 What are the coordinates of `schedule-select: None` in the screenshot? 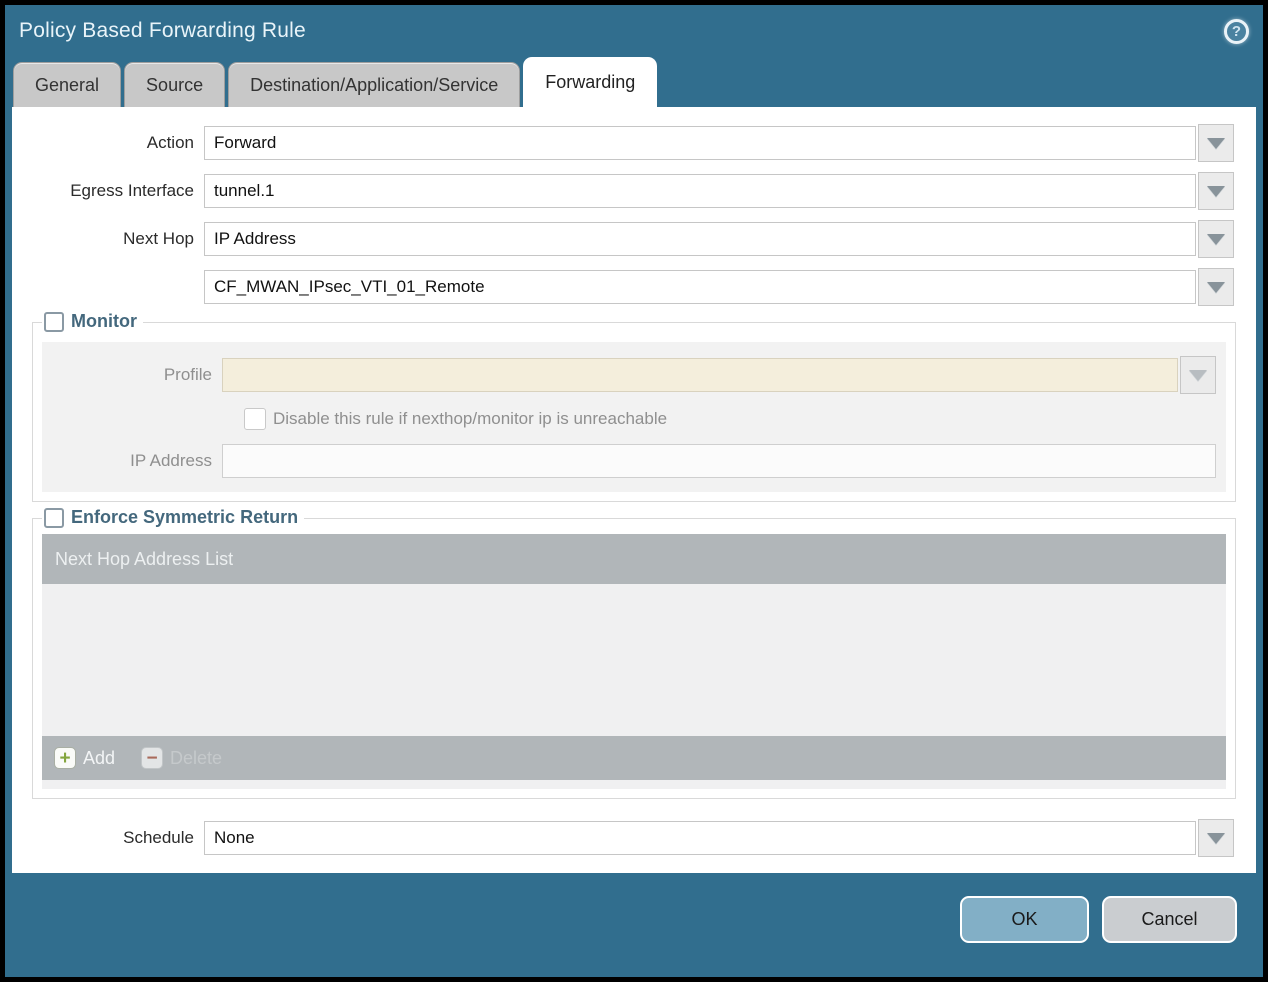 It's located at (700, 838).